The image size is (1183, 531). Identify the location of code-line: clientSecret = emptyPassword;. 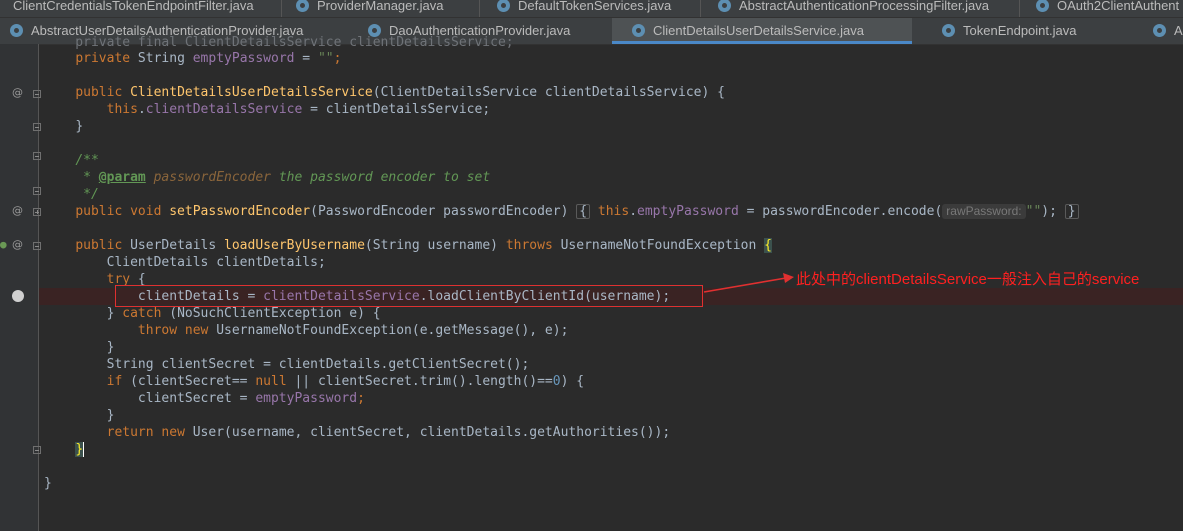
(251, 398).